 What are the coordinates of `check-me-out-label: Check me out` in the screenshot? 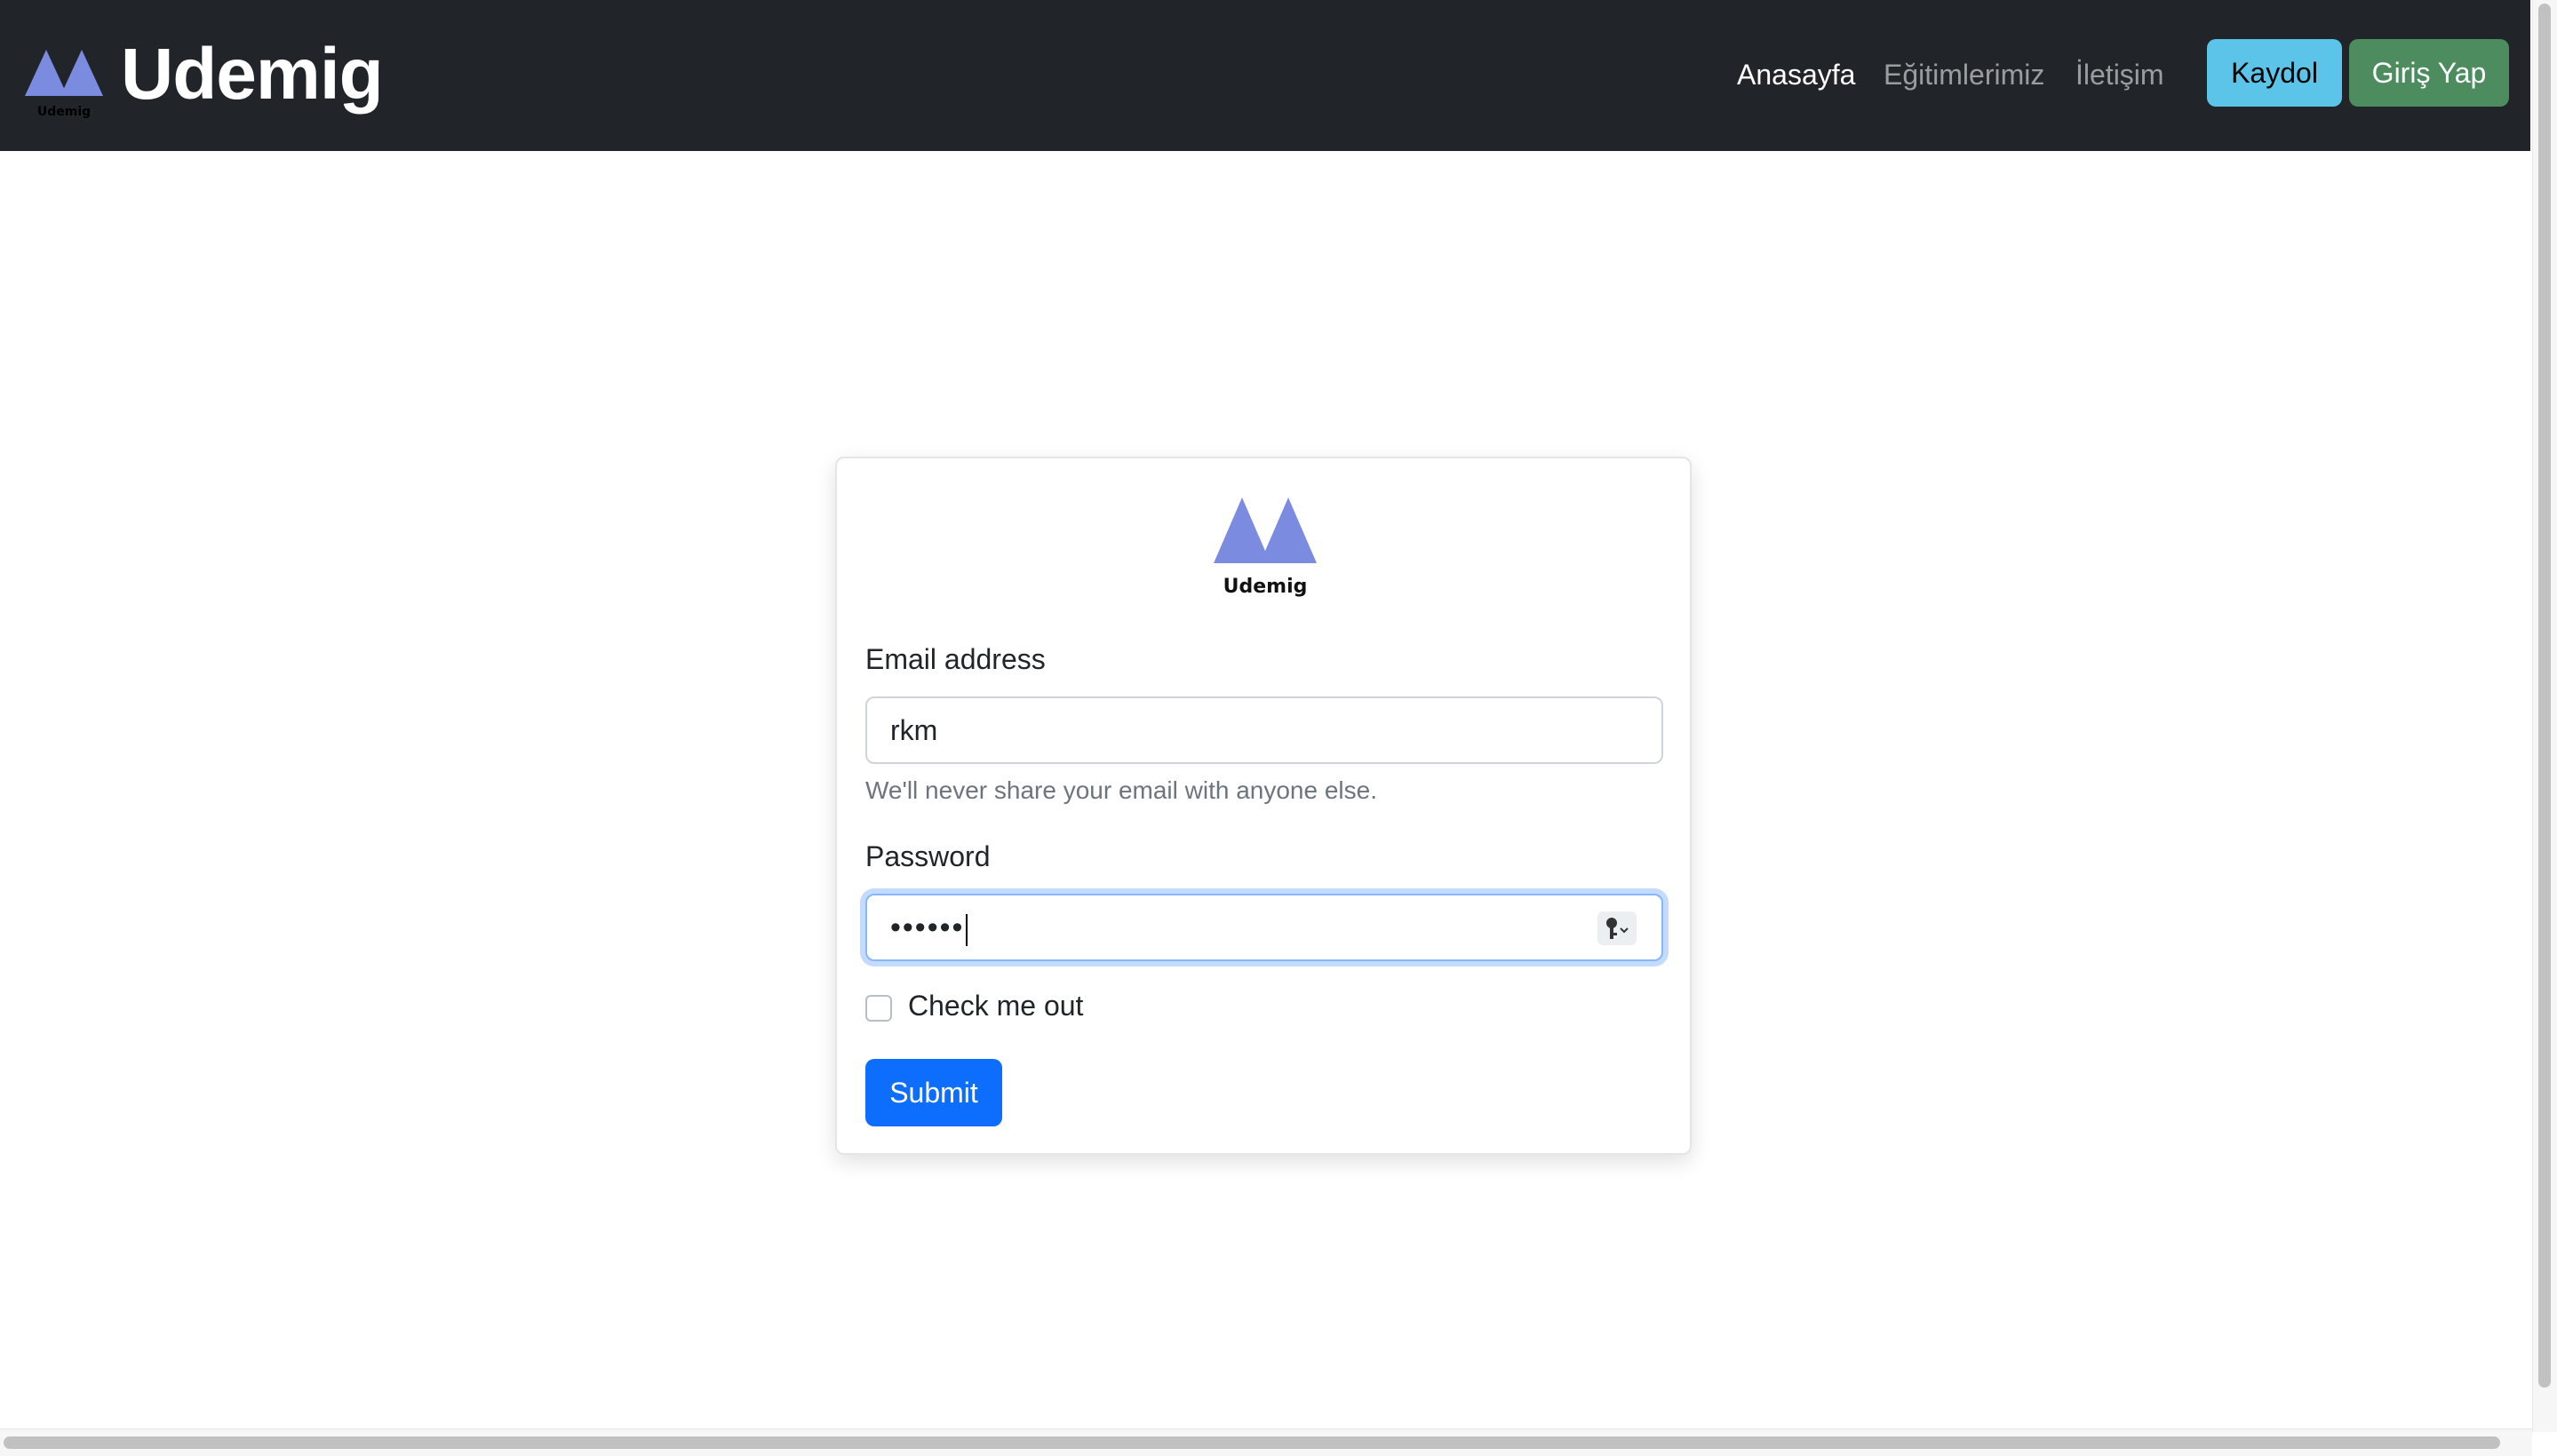 It's located at (996, 1006).